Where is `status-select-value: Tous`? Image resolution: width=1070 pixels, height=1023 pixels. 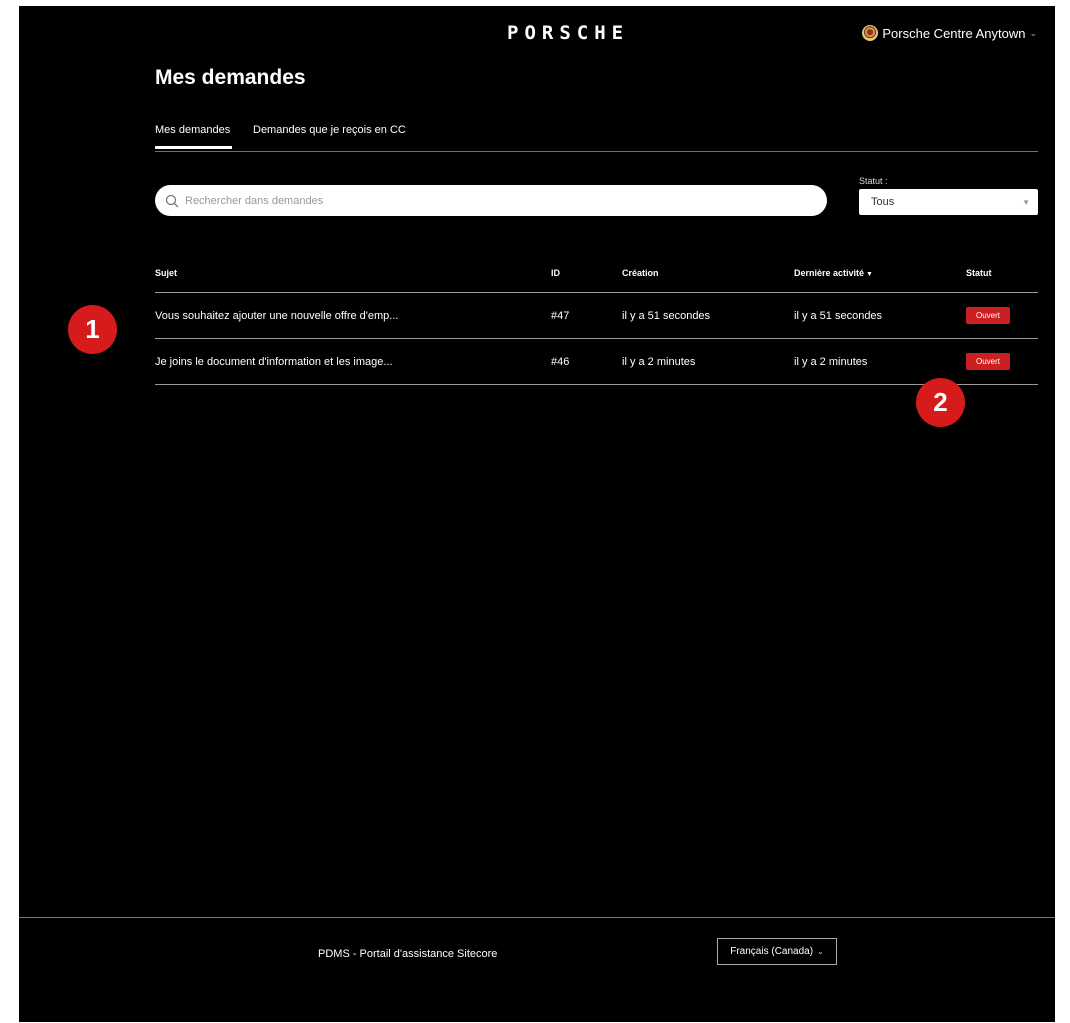 status-select-value: Tous is located at coordinates (883, 202).